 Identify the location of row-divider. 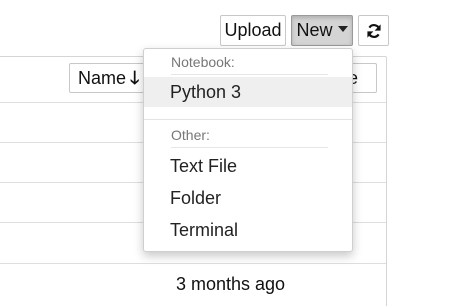
(193, 263).